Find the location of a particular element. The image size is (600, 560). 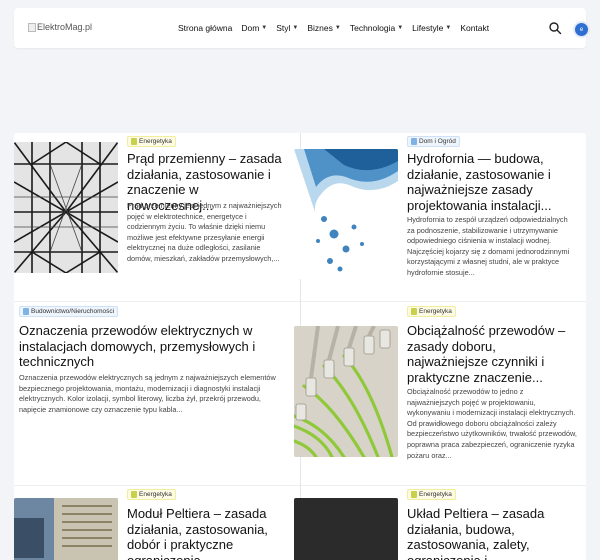

language-badge-text: e is located at coordinates (581, 29).